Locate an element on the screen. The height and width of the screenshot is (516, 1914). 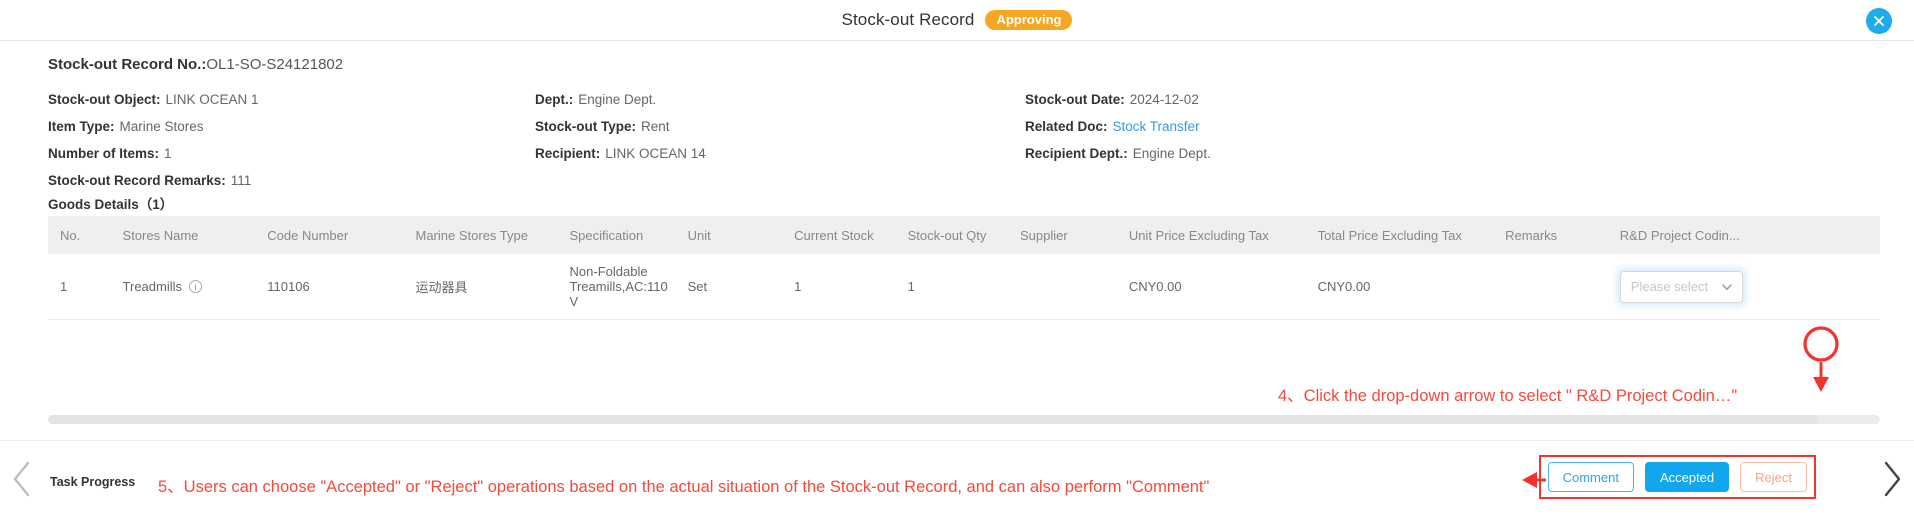
field-value: Rent is located at coordinates (655, 126).